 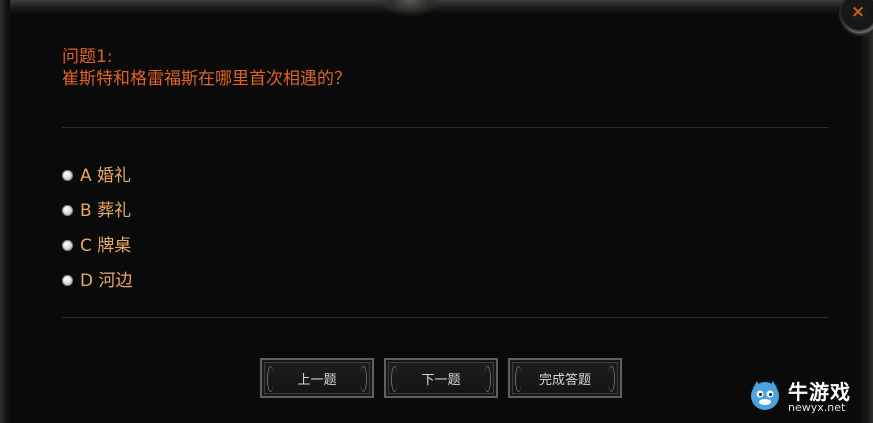 What do you see at coordinates (105, 176) in the screenshot?
I see `option-label: A 婚礼` at bounding box center [105, 176].